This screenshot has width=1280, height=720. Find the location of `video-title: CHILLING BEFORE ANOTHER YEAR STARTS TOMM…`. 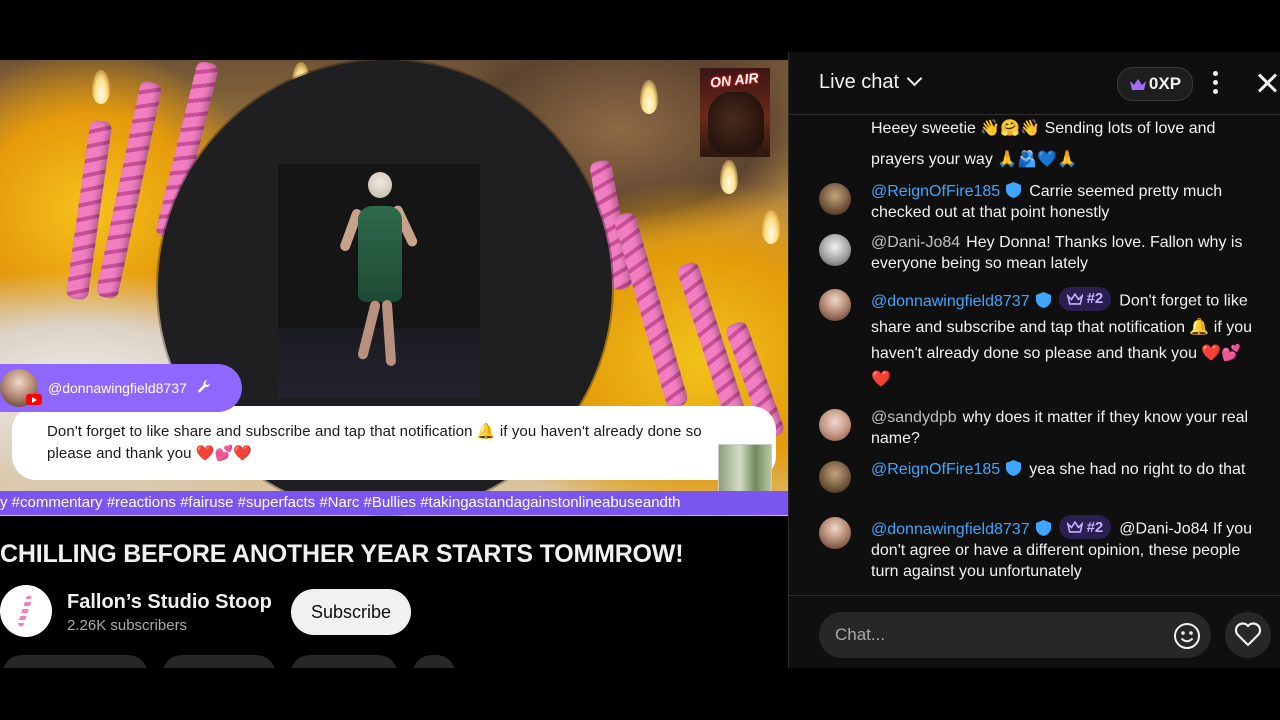

video-title: CHILLING BEFORE ANOTHER YEAR STARTS TOMM… is located at coordinates (342, 554).